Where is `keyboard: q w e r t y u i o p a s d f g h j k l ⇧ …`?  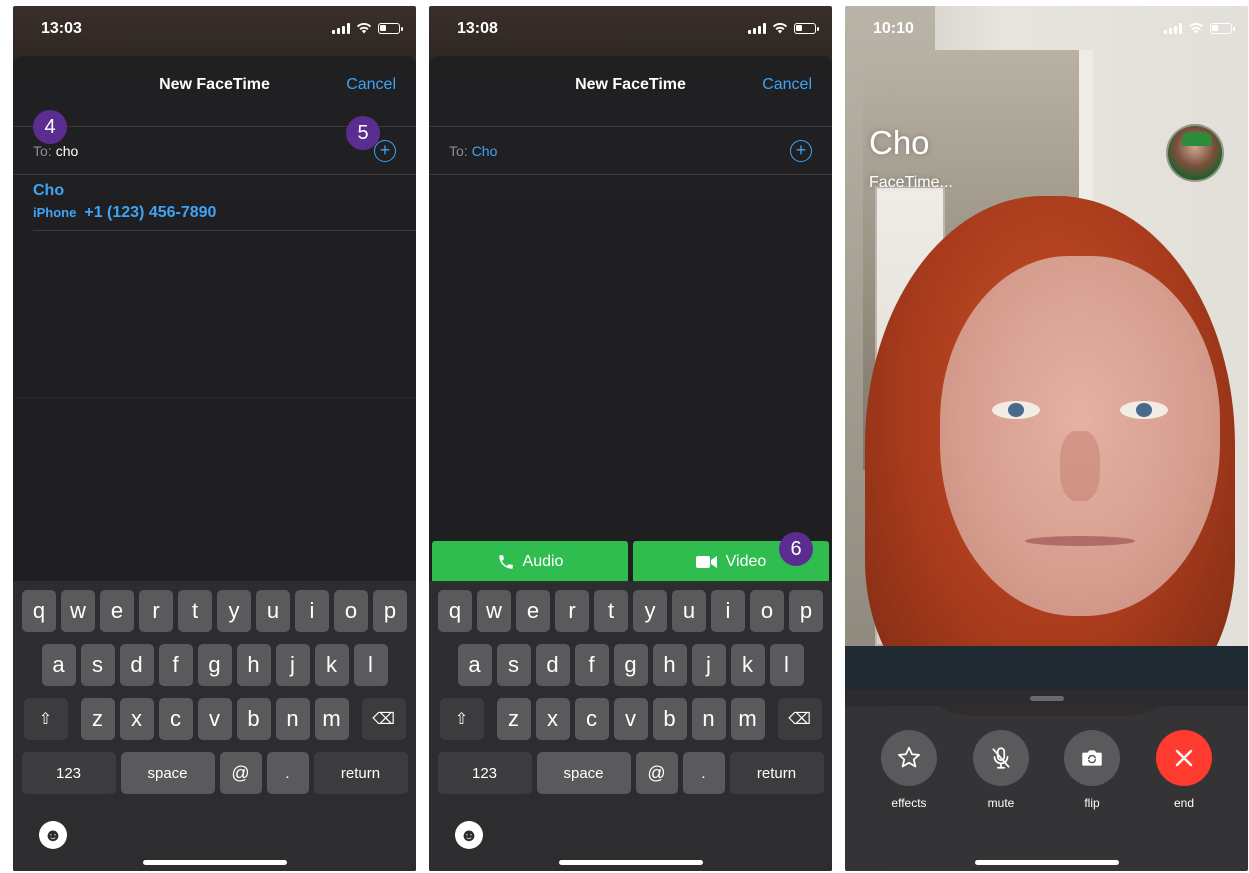
keyboard: q w e r t y u i o p a s d f g h j k l ⇧ … is located at coordinates (630, 726).